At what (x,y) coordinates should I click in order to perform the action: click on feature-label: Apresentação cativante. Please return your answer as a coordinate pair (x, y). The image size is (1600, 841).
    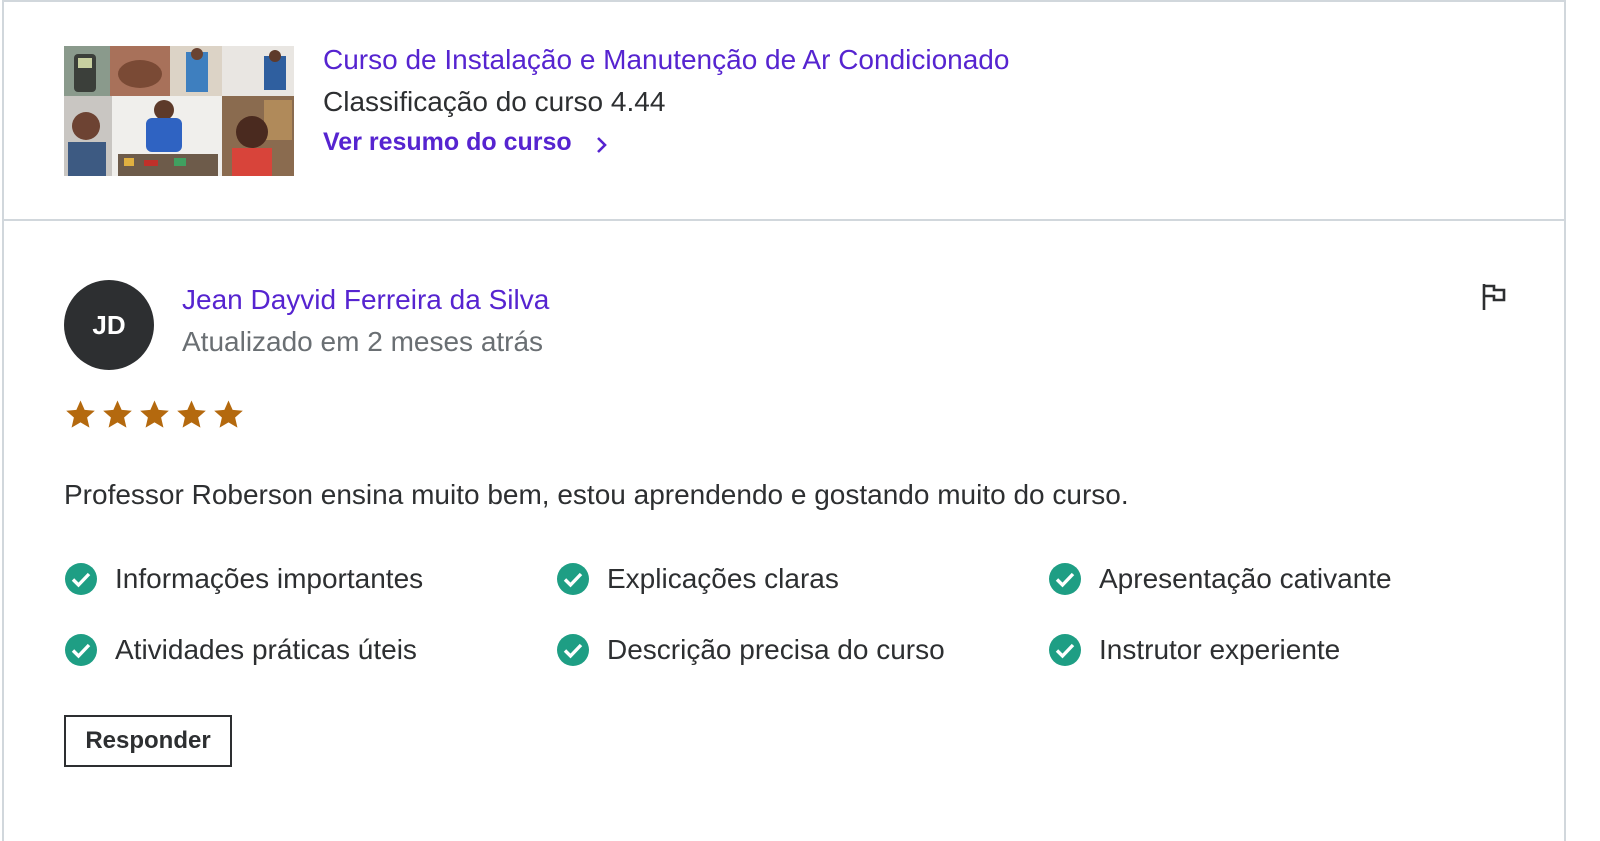
    Looking at the image, I should click on (1245, 578).